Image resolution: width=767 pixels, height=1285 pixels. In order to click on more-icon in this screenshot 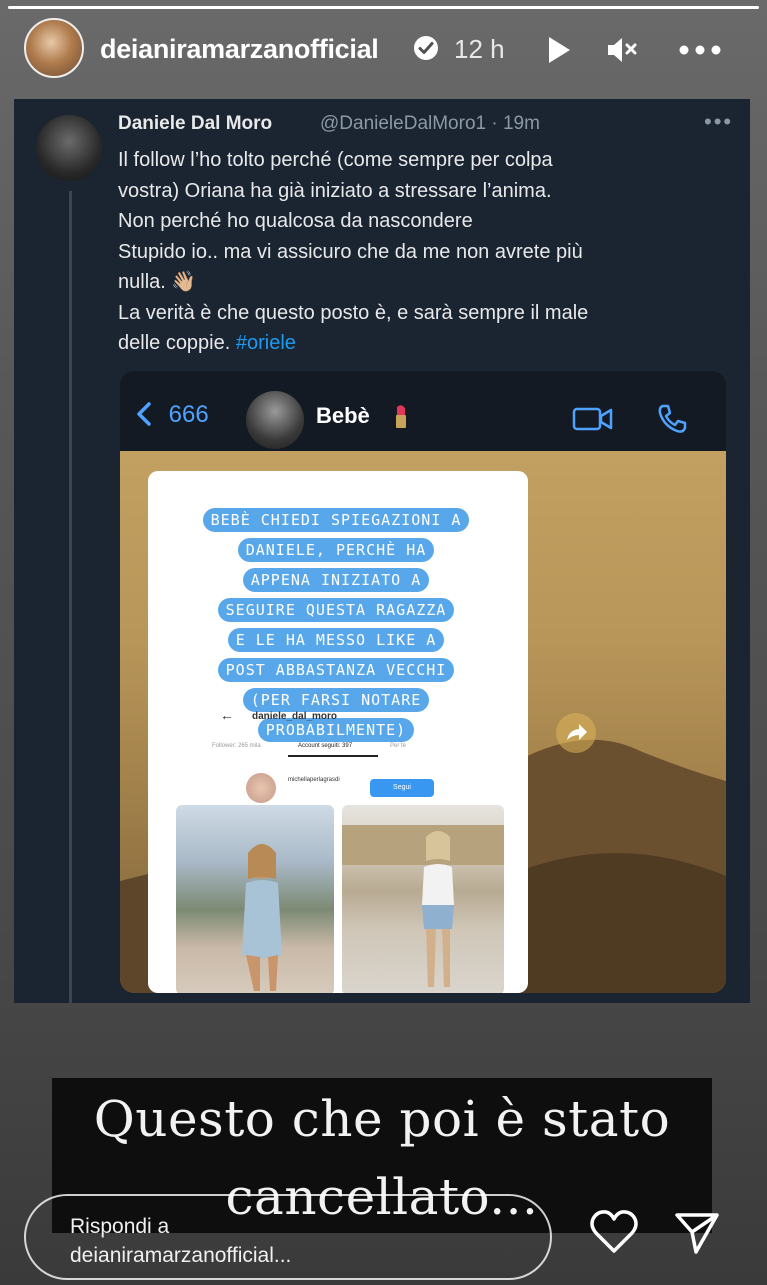, I will do `click(700, 50)`.